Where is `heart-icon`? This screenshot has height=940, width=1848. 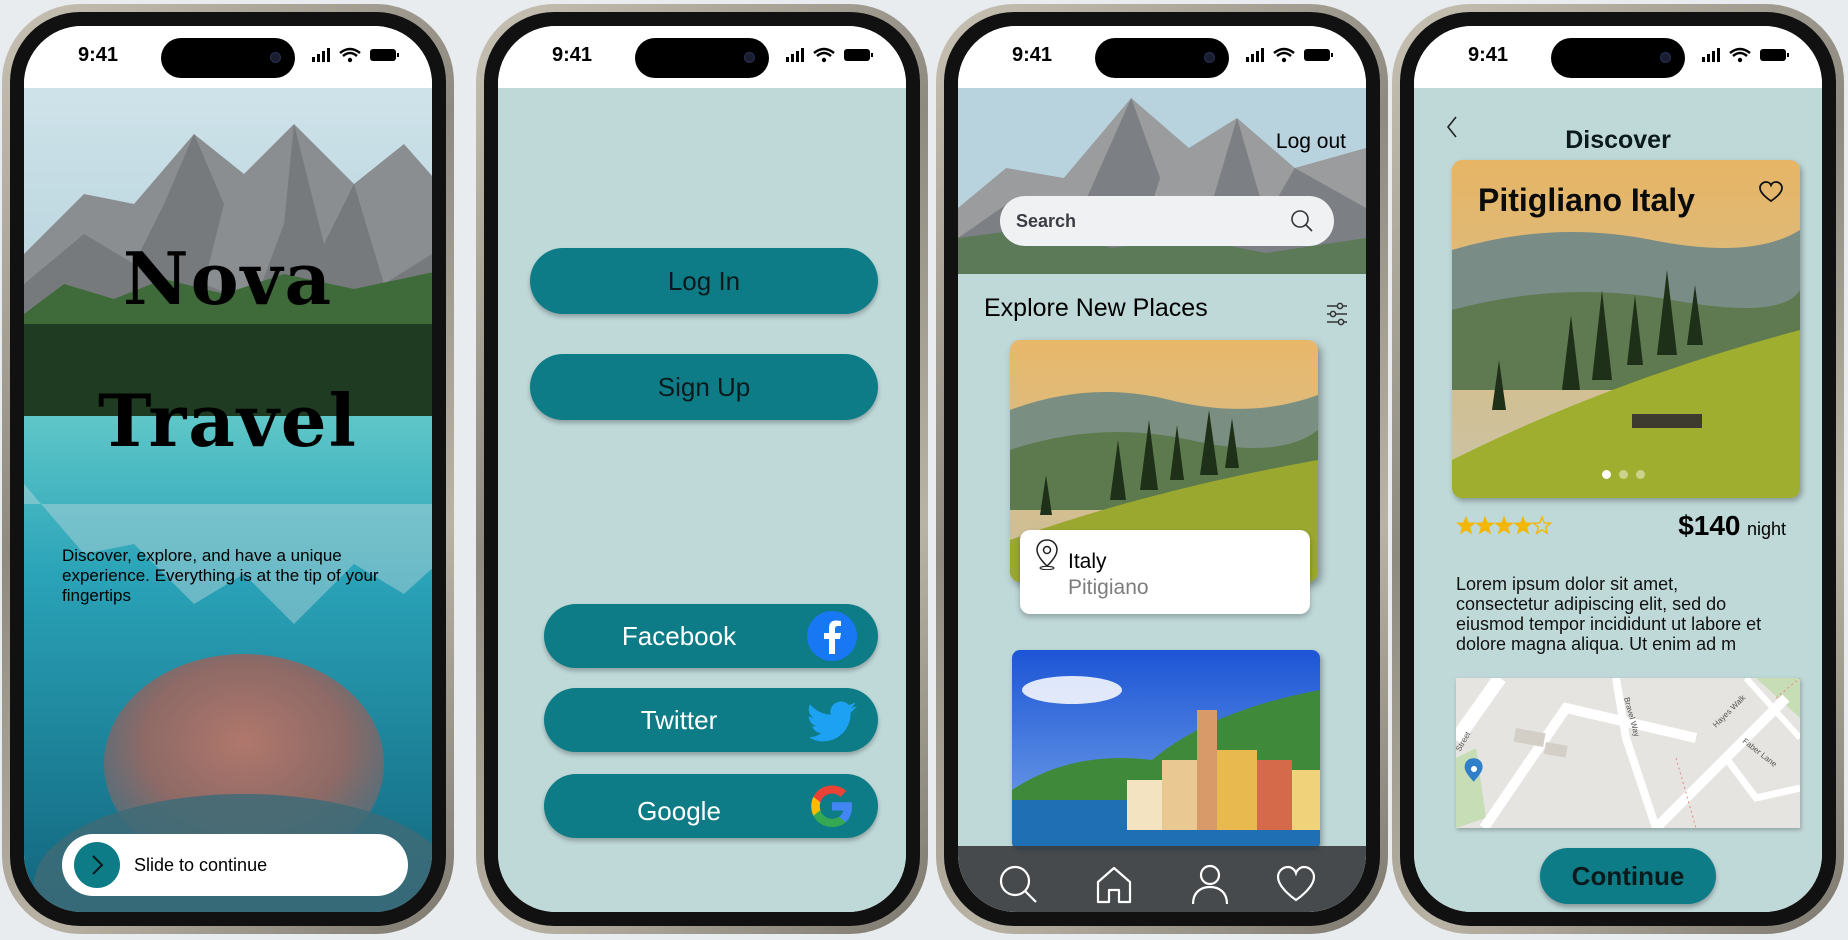 heart-icon is located at coordinates (1296, 884).